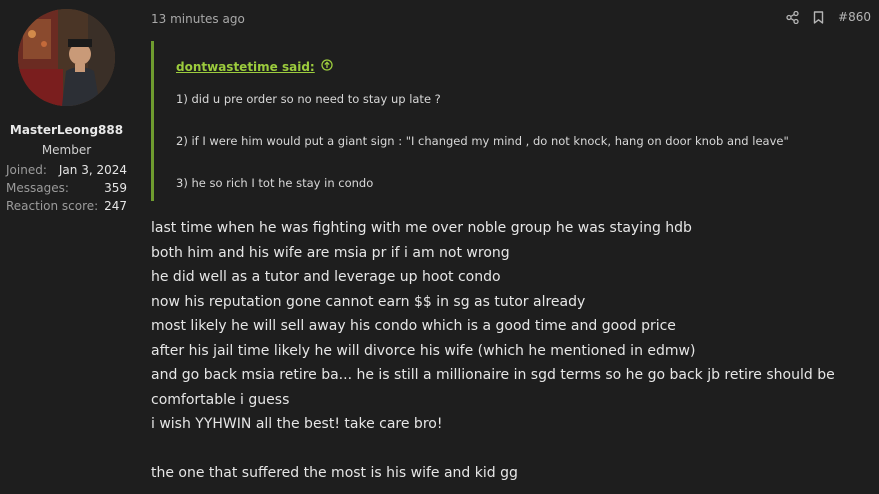 This screenshot has height=494, width=879. What do you see at coordinates (818, 17) in the screenshot?
I see `bookmark-icon` at bounding box center [818, 17].